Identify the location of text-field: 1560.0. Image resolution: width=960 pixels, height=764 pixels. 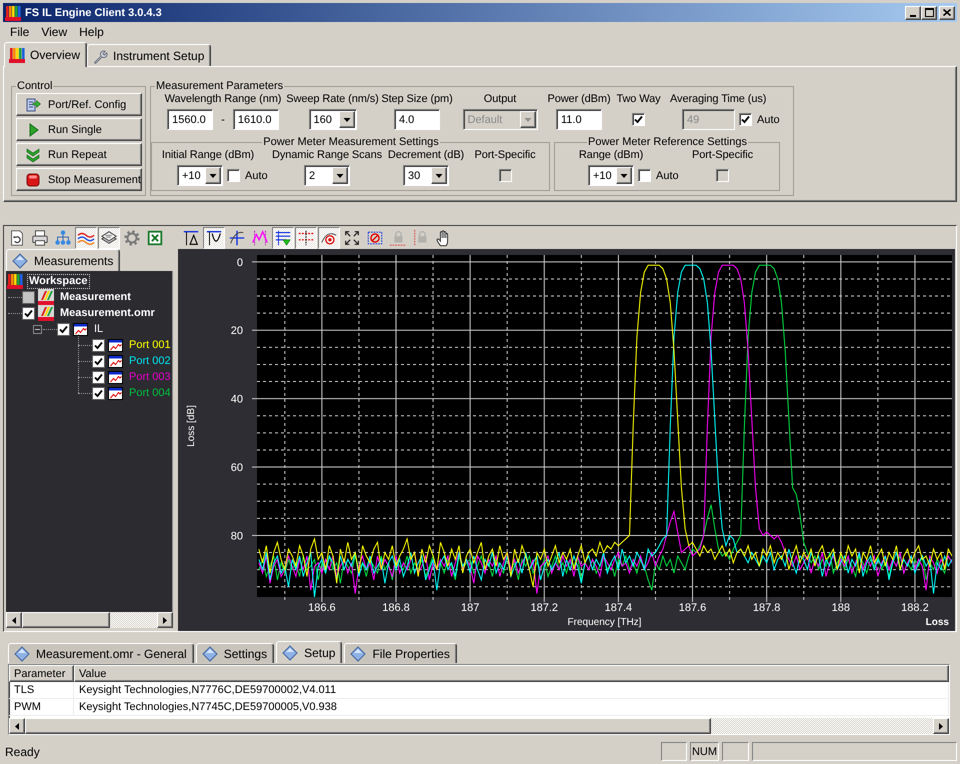
(190, 119).